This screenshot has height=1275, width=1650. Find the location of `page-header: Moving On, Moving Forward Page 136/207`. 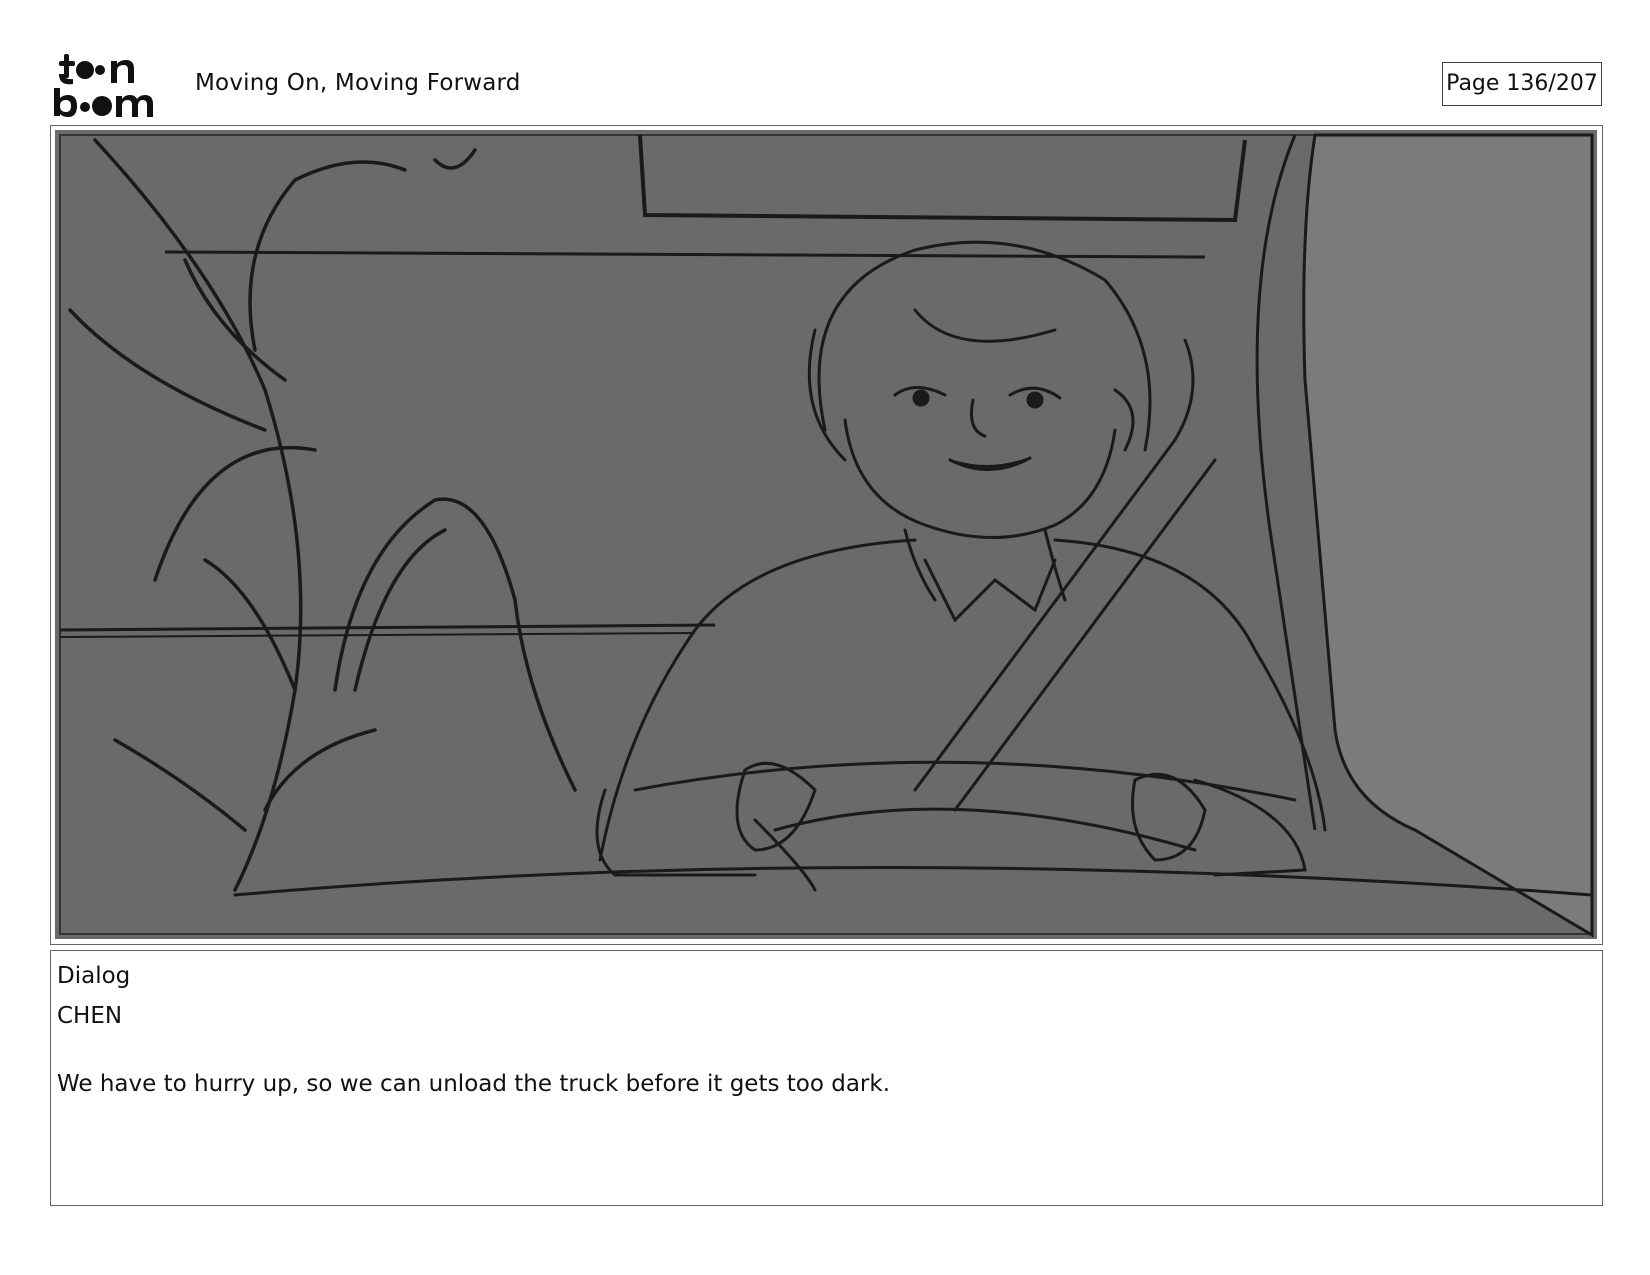

page-header: Moving On, Moving Forward Page 136/207 is located at coordinates (825, 60).